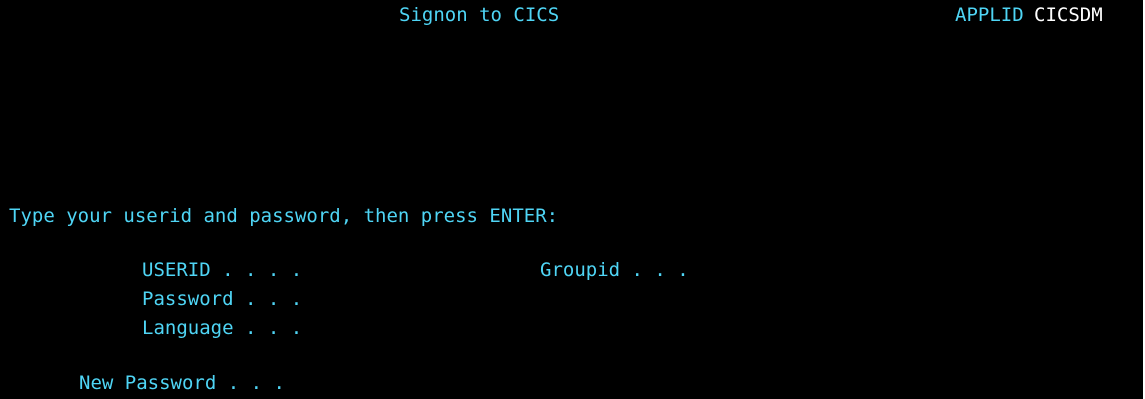  What do you see at coordinates (1068, 15) in the screenshot?
I see `applid-value: CICSDM` at bounding box center [1068, 15].